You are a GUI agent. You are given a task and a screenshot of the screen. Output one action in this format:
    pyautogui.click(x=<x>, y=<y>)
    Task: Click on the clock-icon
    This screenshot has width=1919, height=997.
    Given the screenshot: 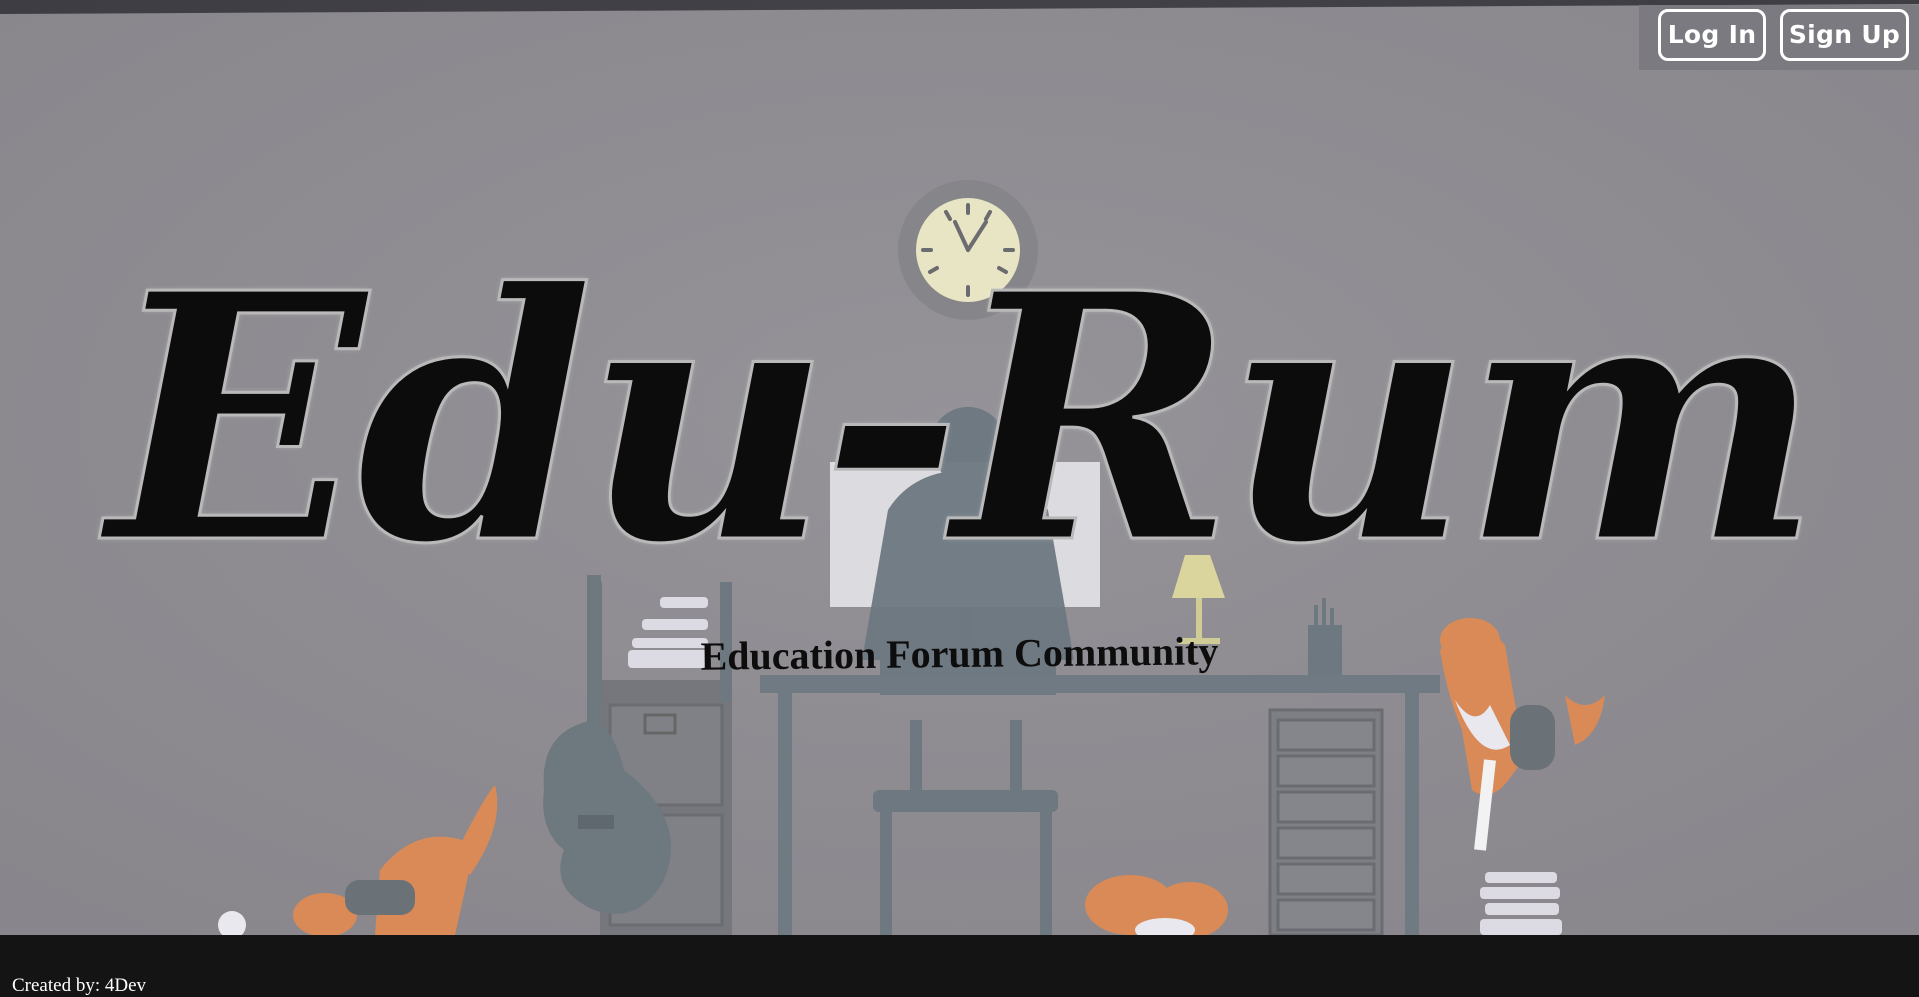 What is the action you would take?
    pyautogui.click(x=968, y=250)
    